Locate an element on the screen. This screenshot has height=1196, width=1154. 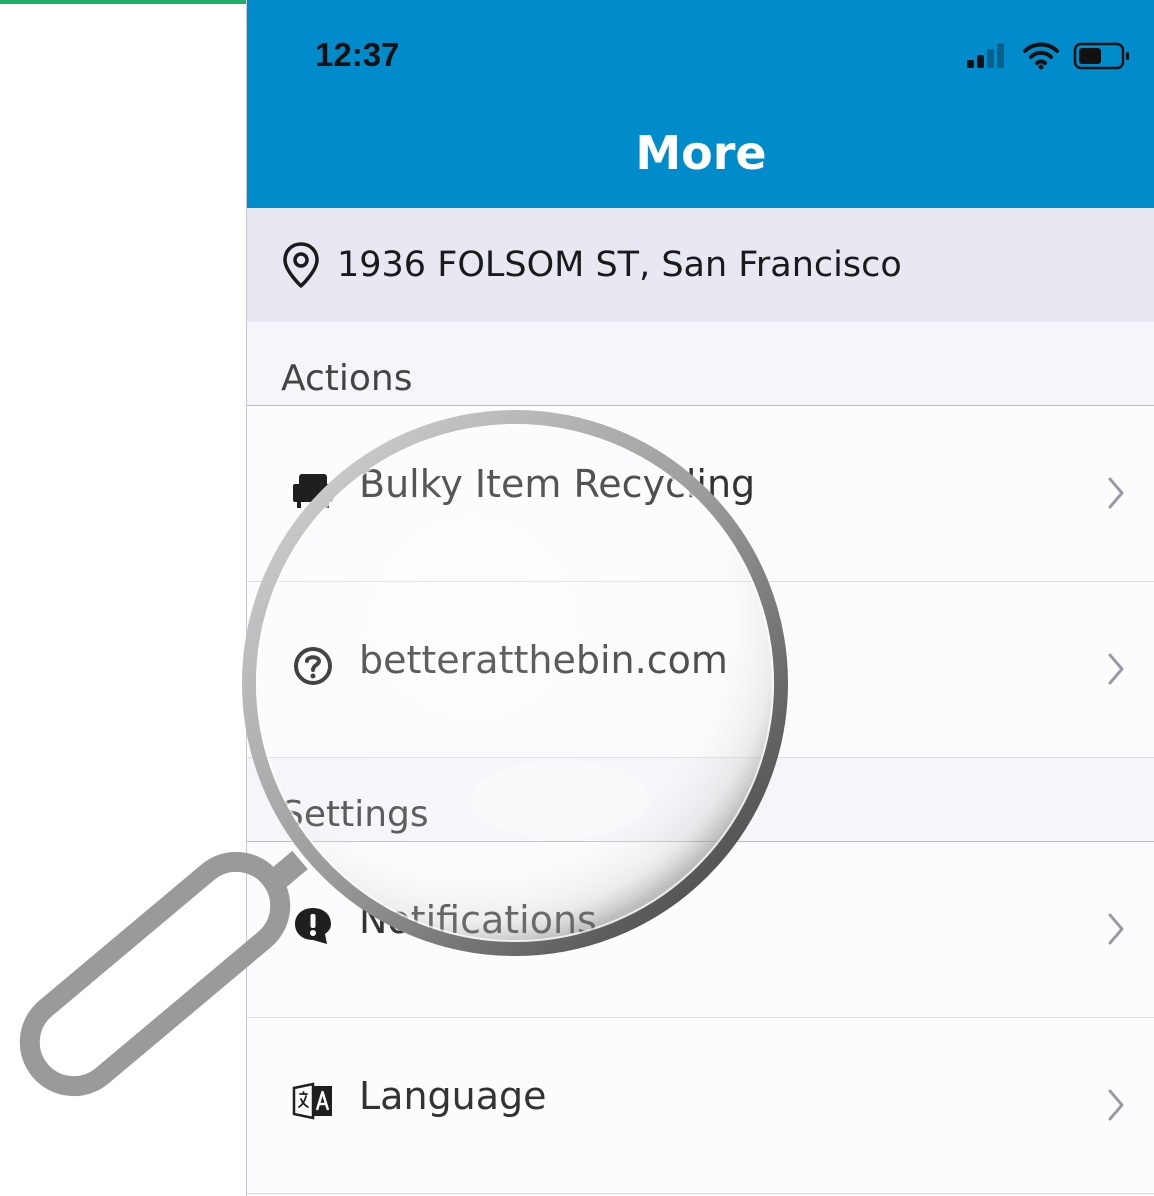
section-title-settings: Settings is located at coordinates (355, 814).